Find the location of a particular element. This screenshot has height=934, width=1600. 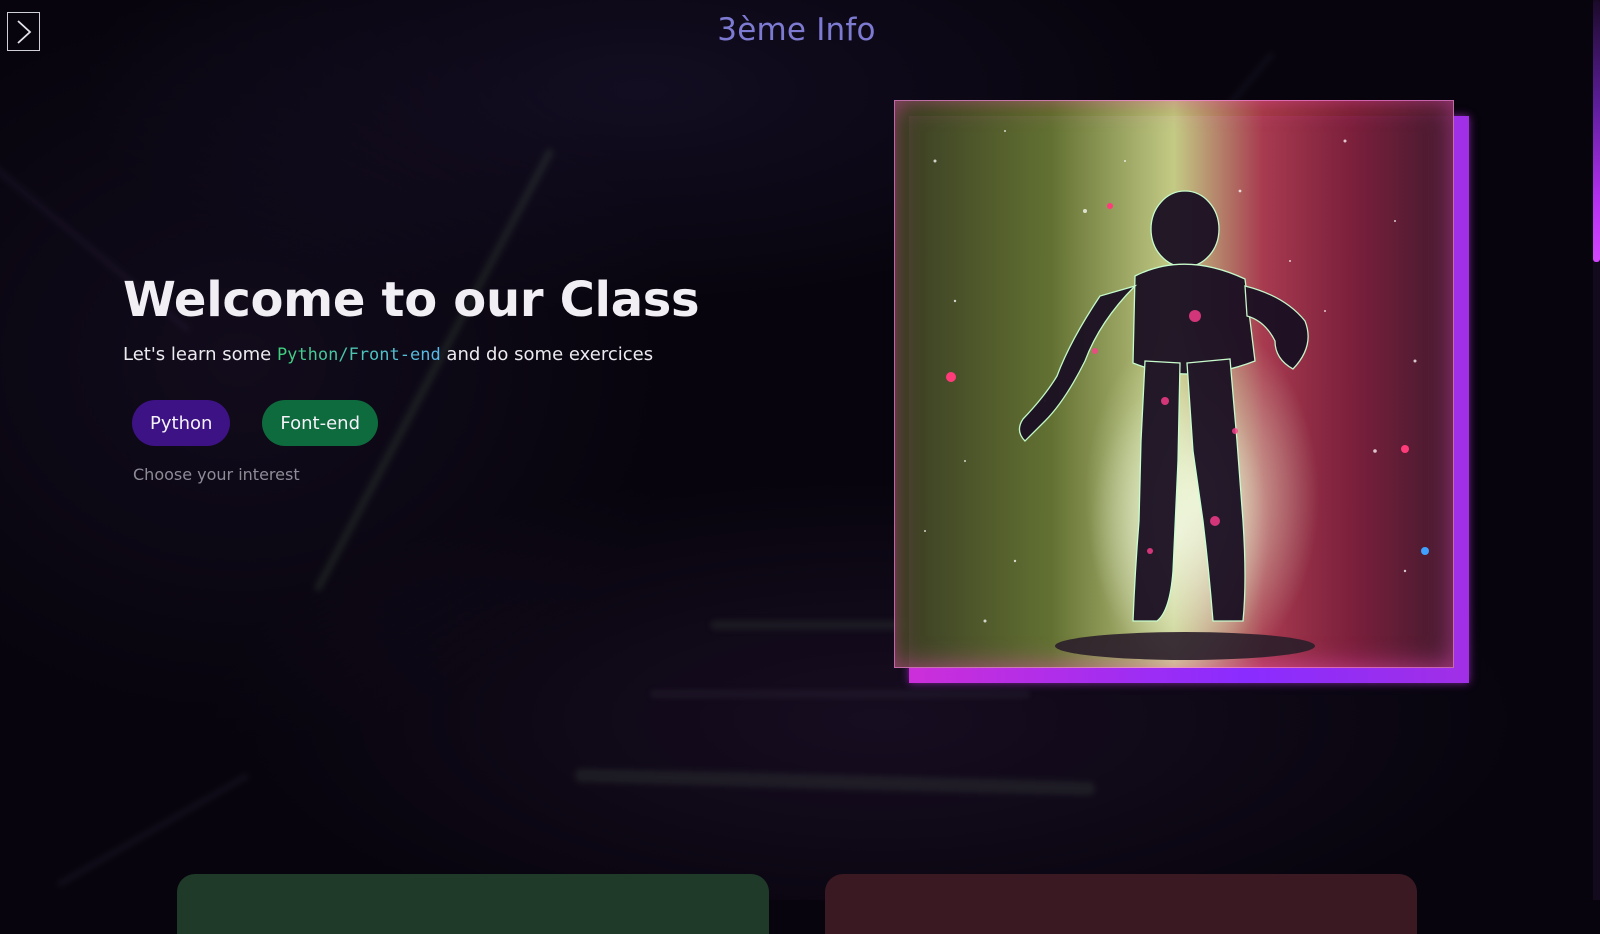

scrollbar-thumb is located at coordinates (1596, 131).